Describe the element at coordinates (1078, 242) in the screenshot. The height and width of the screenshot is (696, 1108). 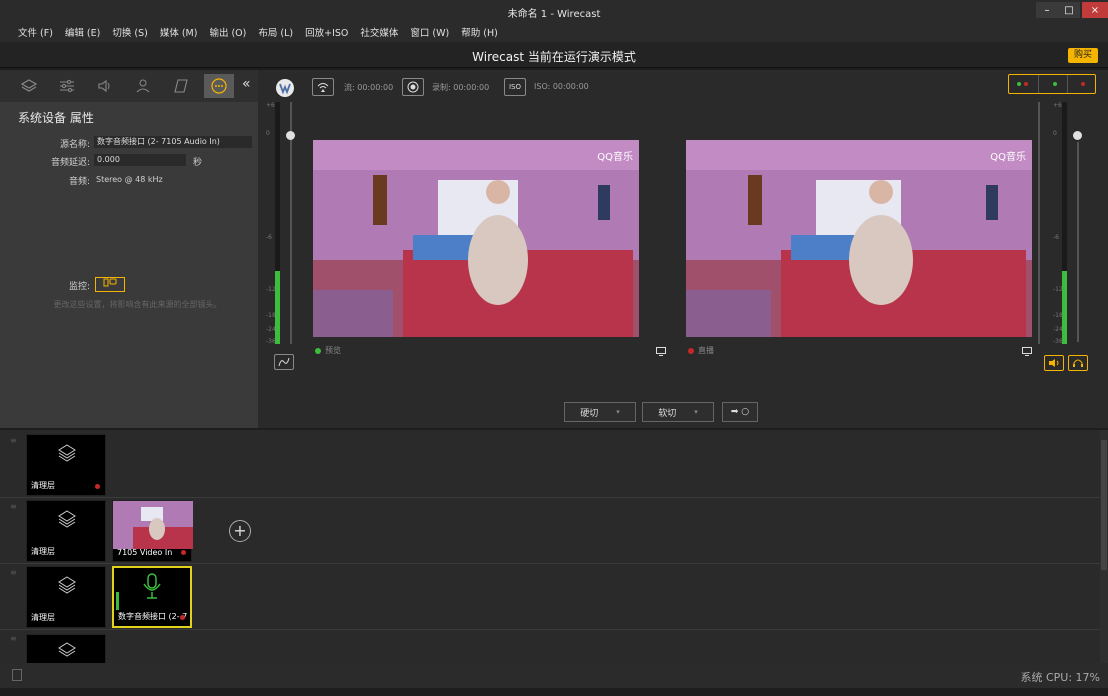
I see `volume-track-right-lower` at that location.